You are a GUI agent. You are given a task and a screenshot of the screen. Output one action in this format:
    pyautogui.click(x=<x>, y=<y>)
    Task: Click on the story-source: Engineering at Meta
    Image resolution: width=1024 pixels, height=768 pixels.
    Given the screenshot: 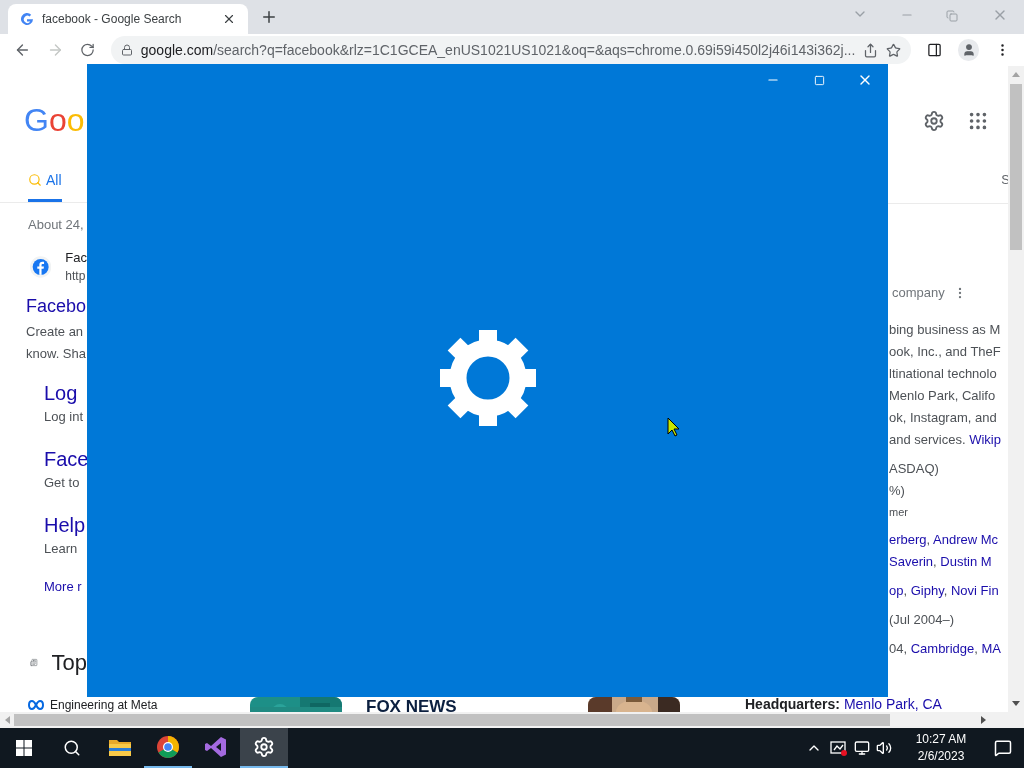 What is the action you would take?
    pyautogui.click(x=104, y=704)
    